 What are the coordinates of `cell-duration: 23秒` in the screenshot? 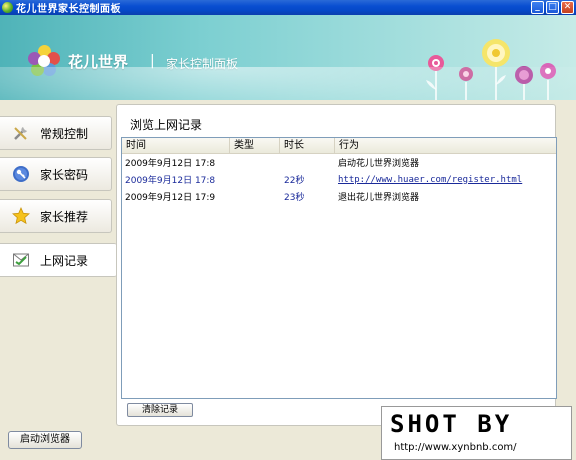 It's located at (294, 198).